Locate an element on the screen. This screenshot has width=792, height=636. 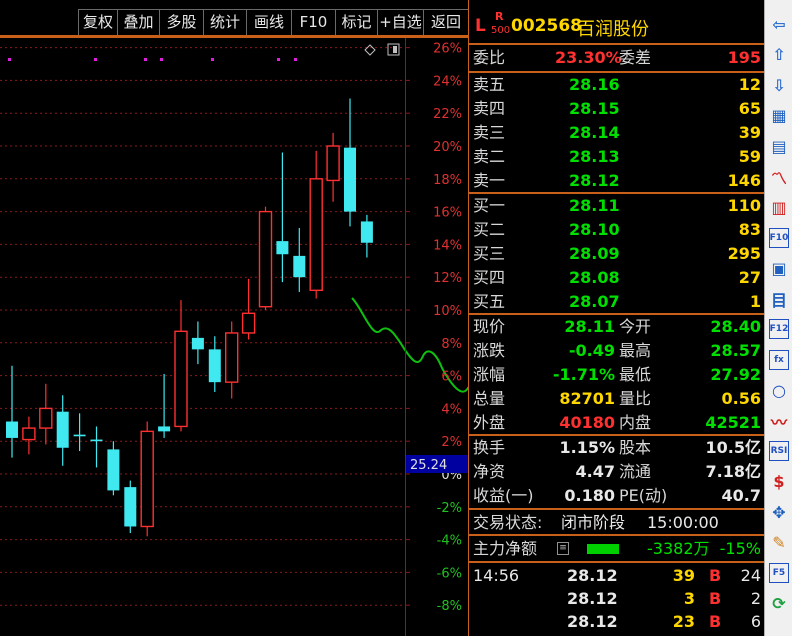
sell-level-volume: 65 is located at coordinates (749, 108).